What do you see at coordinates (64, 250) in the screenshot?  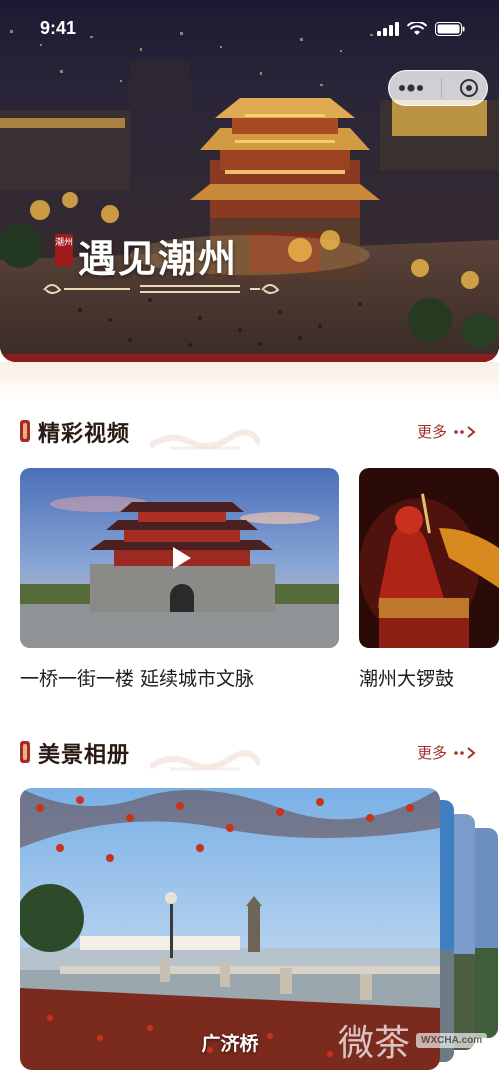 I see `hero-seal: 潮州` at bounding box center [64, 250].